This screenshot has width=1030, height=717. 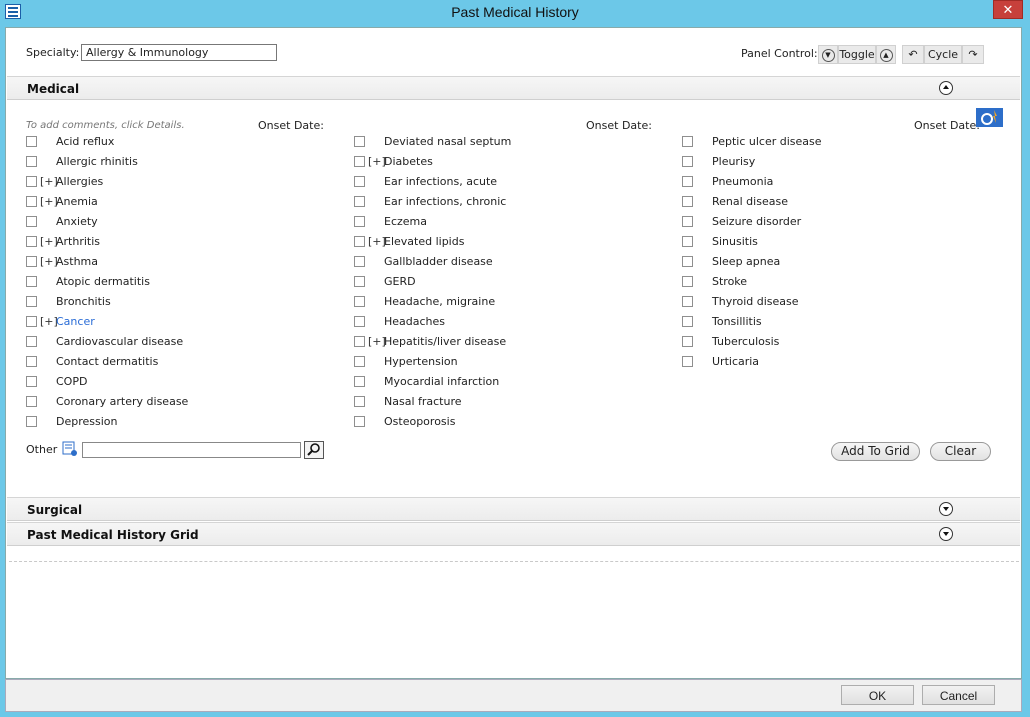 I want to click on condition-label: Contact dermatitis, so click(x=107, y=361).